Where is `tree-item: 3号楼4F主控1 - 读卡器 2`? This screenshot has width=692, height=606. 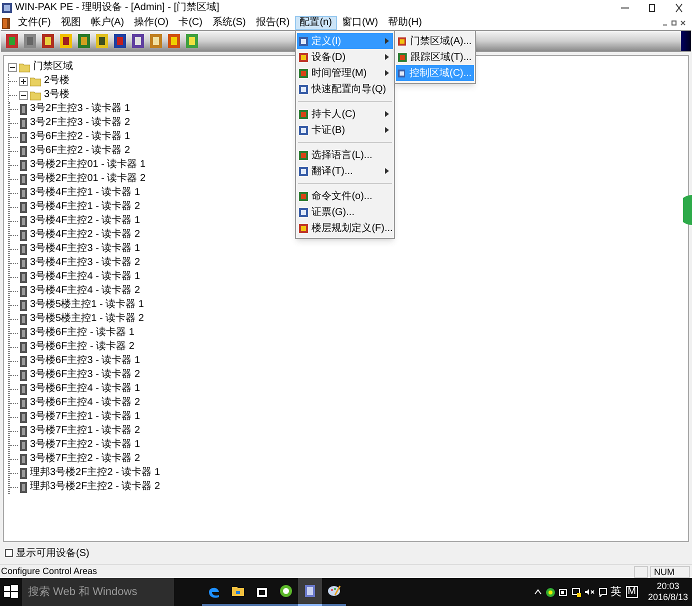
tree-item: 3号楼4F主控1 - 读卡器 2 is located at coordinates (85, 207).